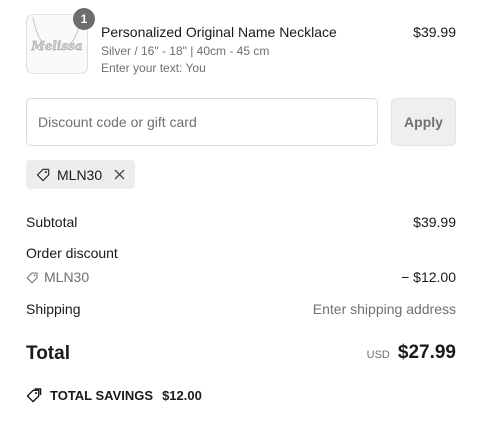 The image size is (500, 422). I want to click on product-price: $39.99, so click(434, 32).